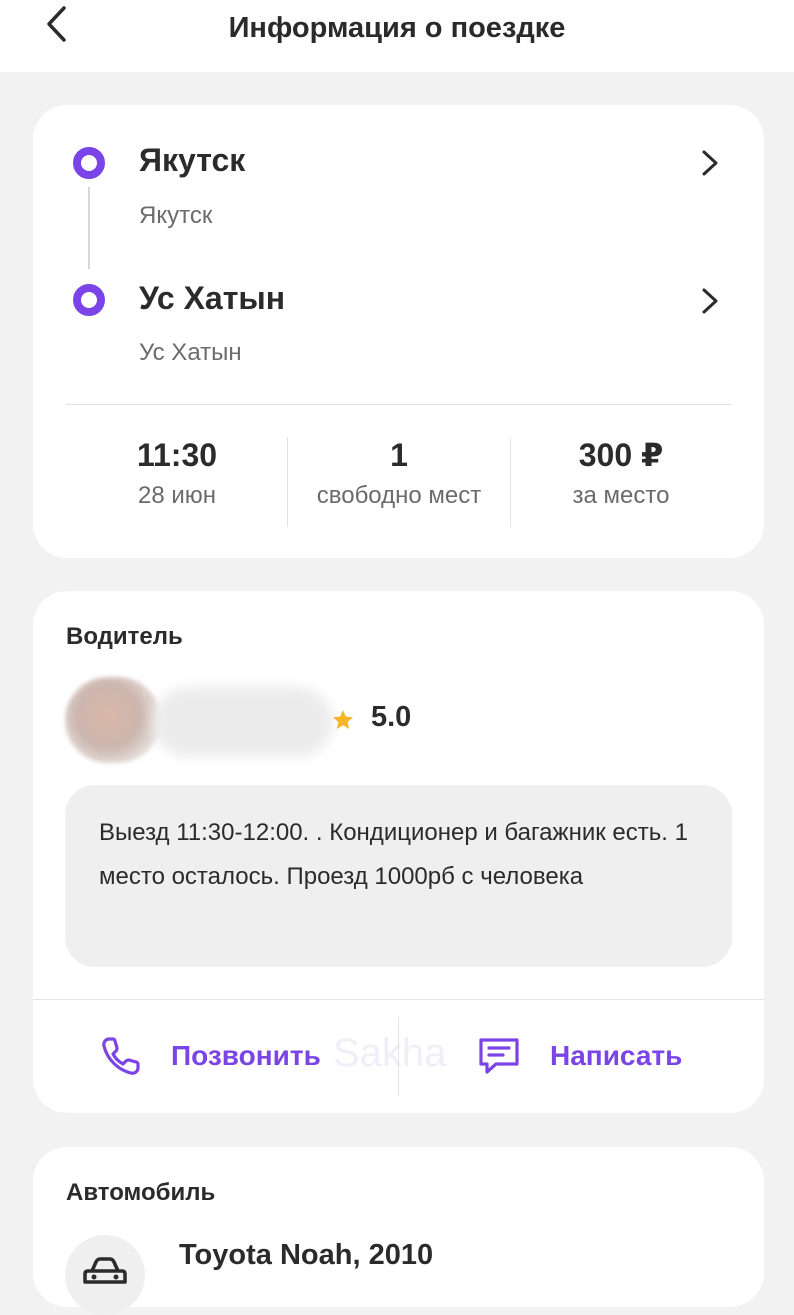  Describe the element at coordinates (113, 720) in the screenshot. I see `avatar` at that location.